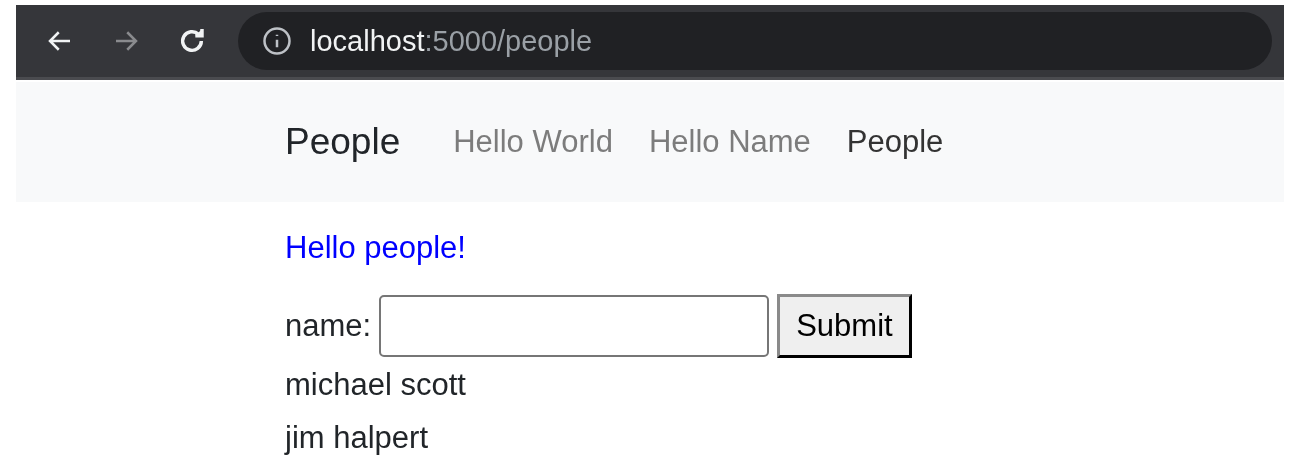 The width and height of the screenshot is (1294, 457). Describe the element at coordinates (533, 142) in the screenshot. I see `nav-link: Hello World` at that location.